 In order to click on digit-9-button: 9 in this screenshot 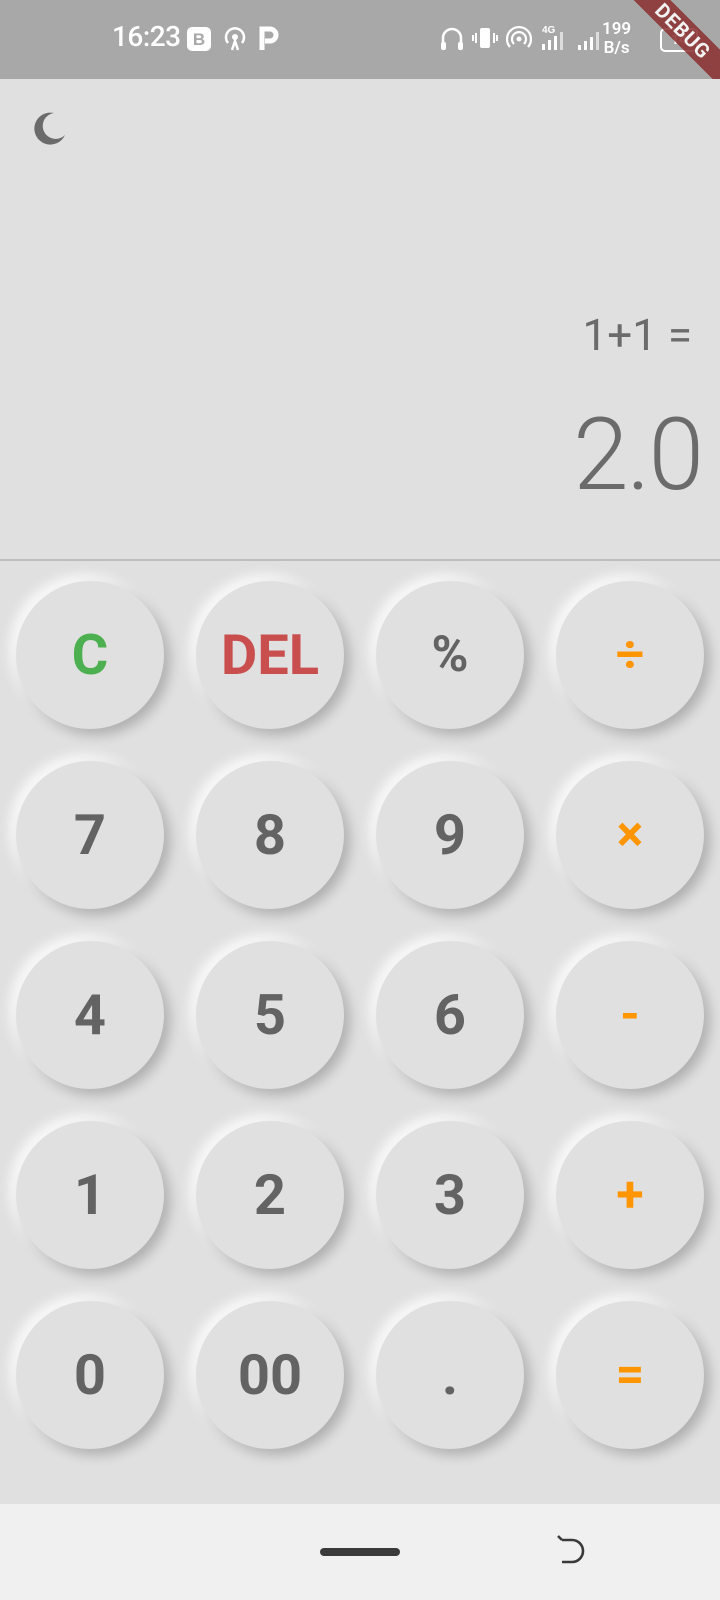, I will do `click(450, 835)`.